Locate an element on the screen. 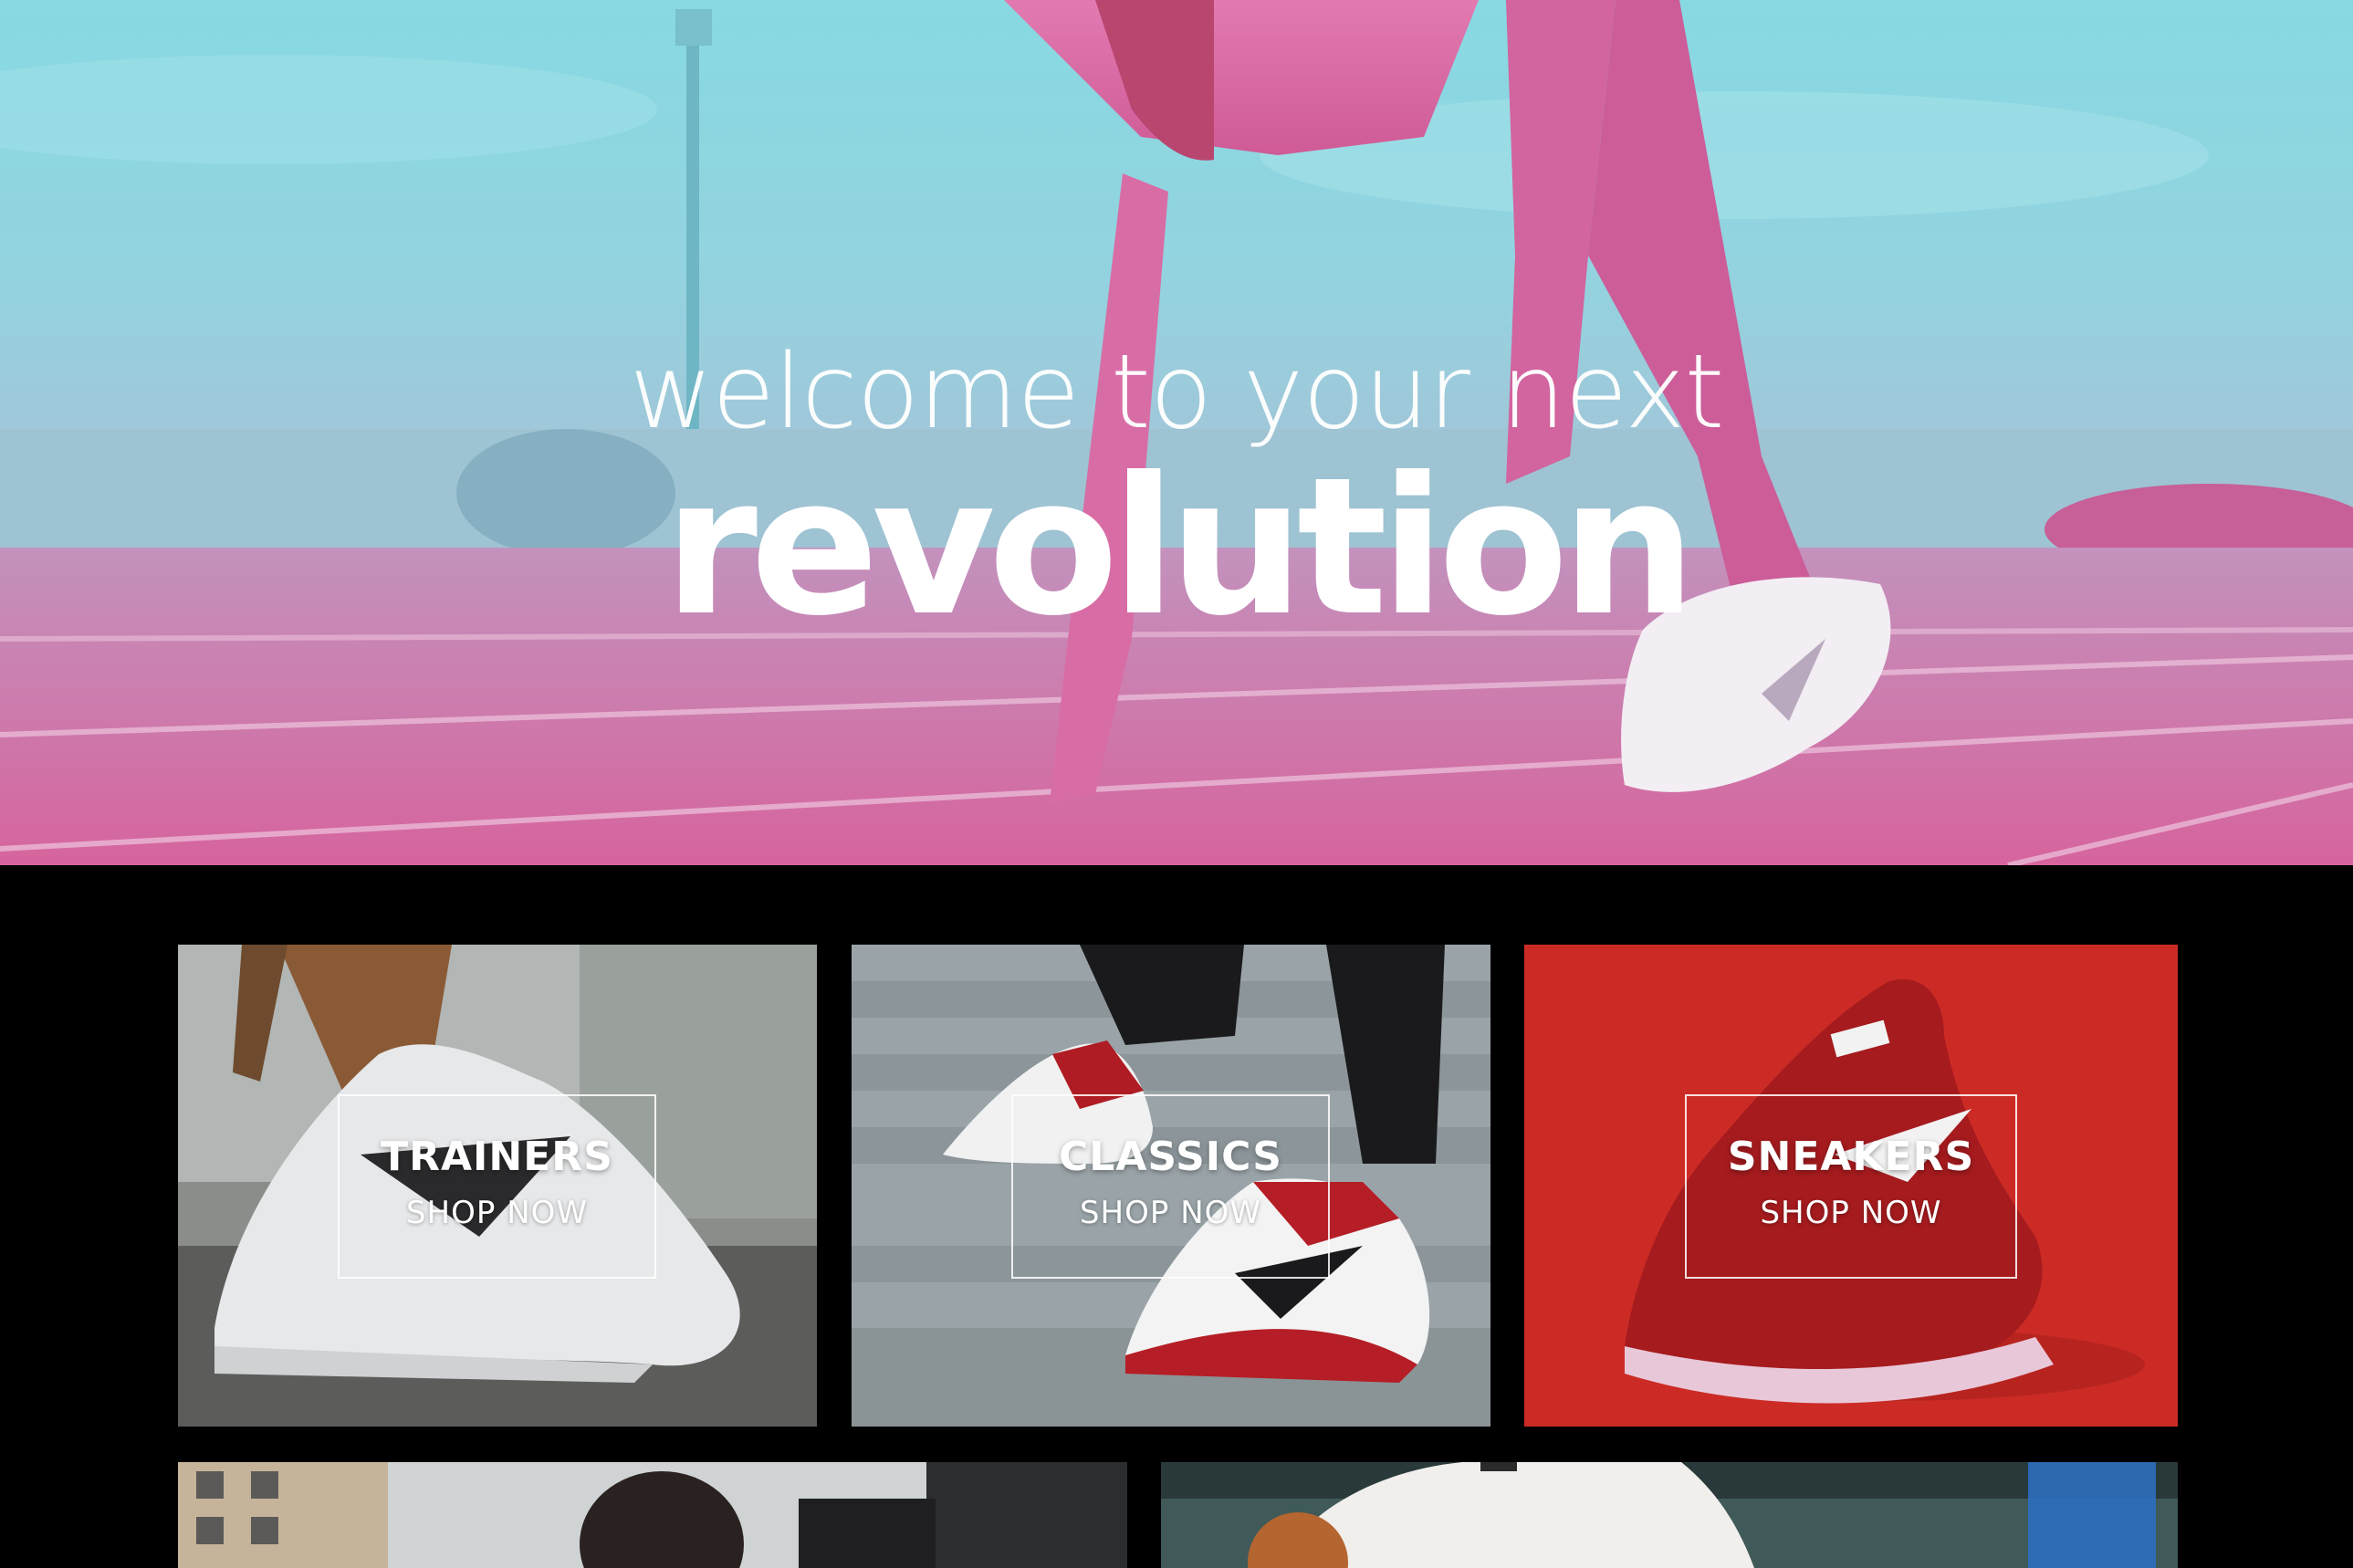  promo-card-athlete is located at coordinates (652, 1515).